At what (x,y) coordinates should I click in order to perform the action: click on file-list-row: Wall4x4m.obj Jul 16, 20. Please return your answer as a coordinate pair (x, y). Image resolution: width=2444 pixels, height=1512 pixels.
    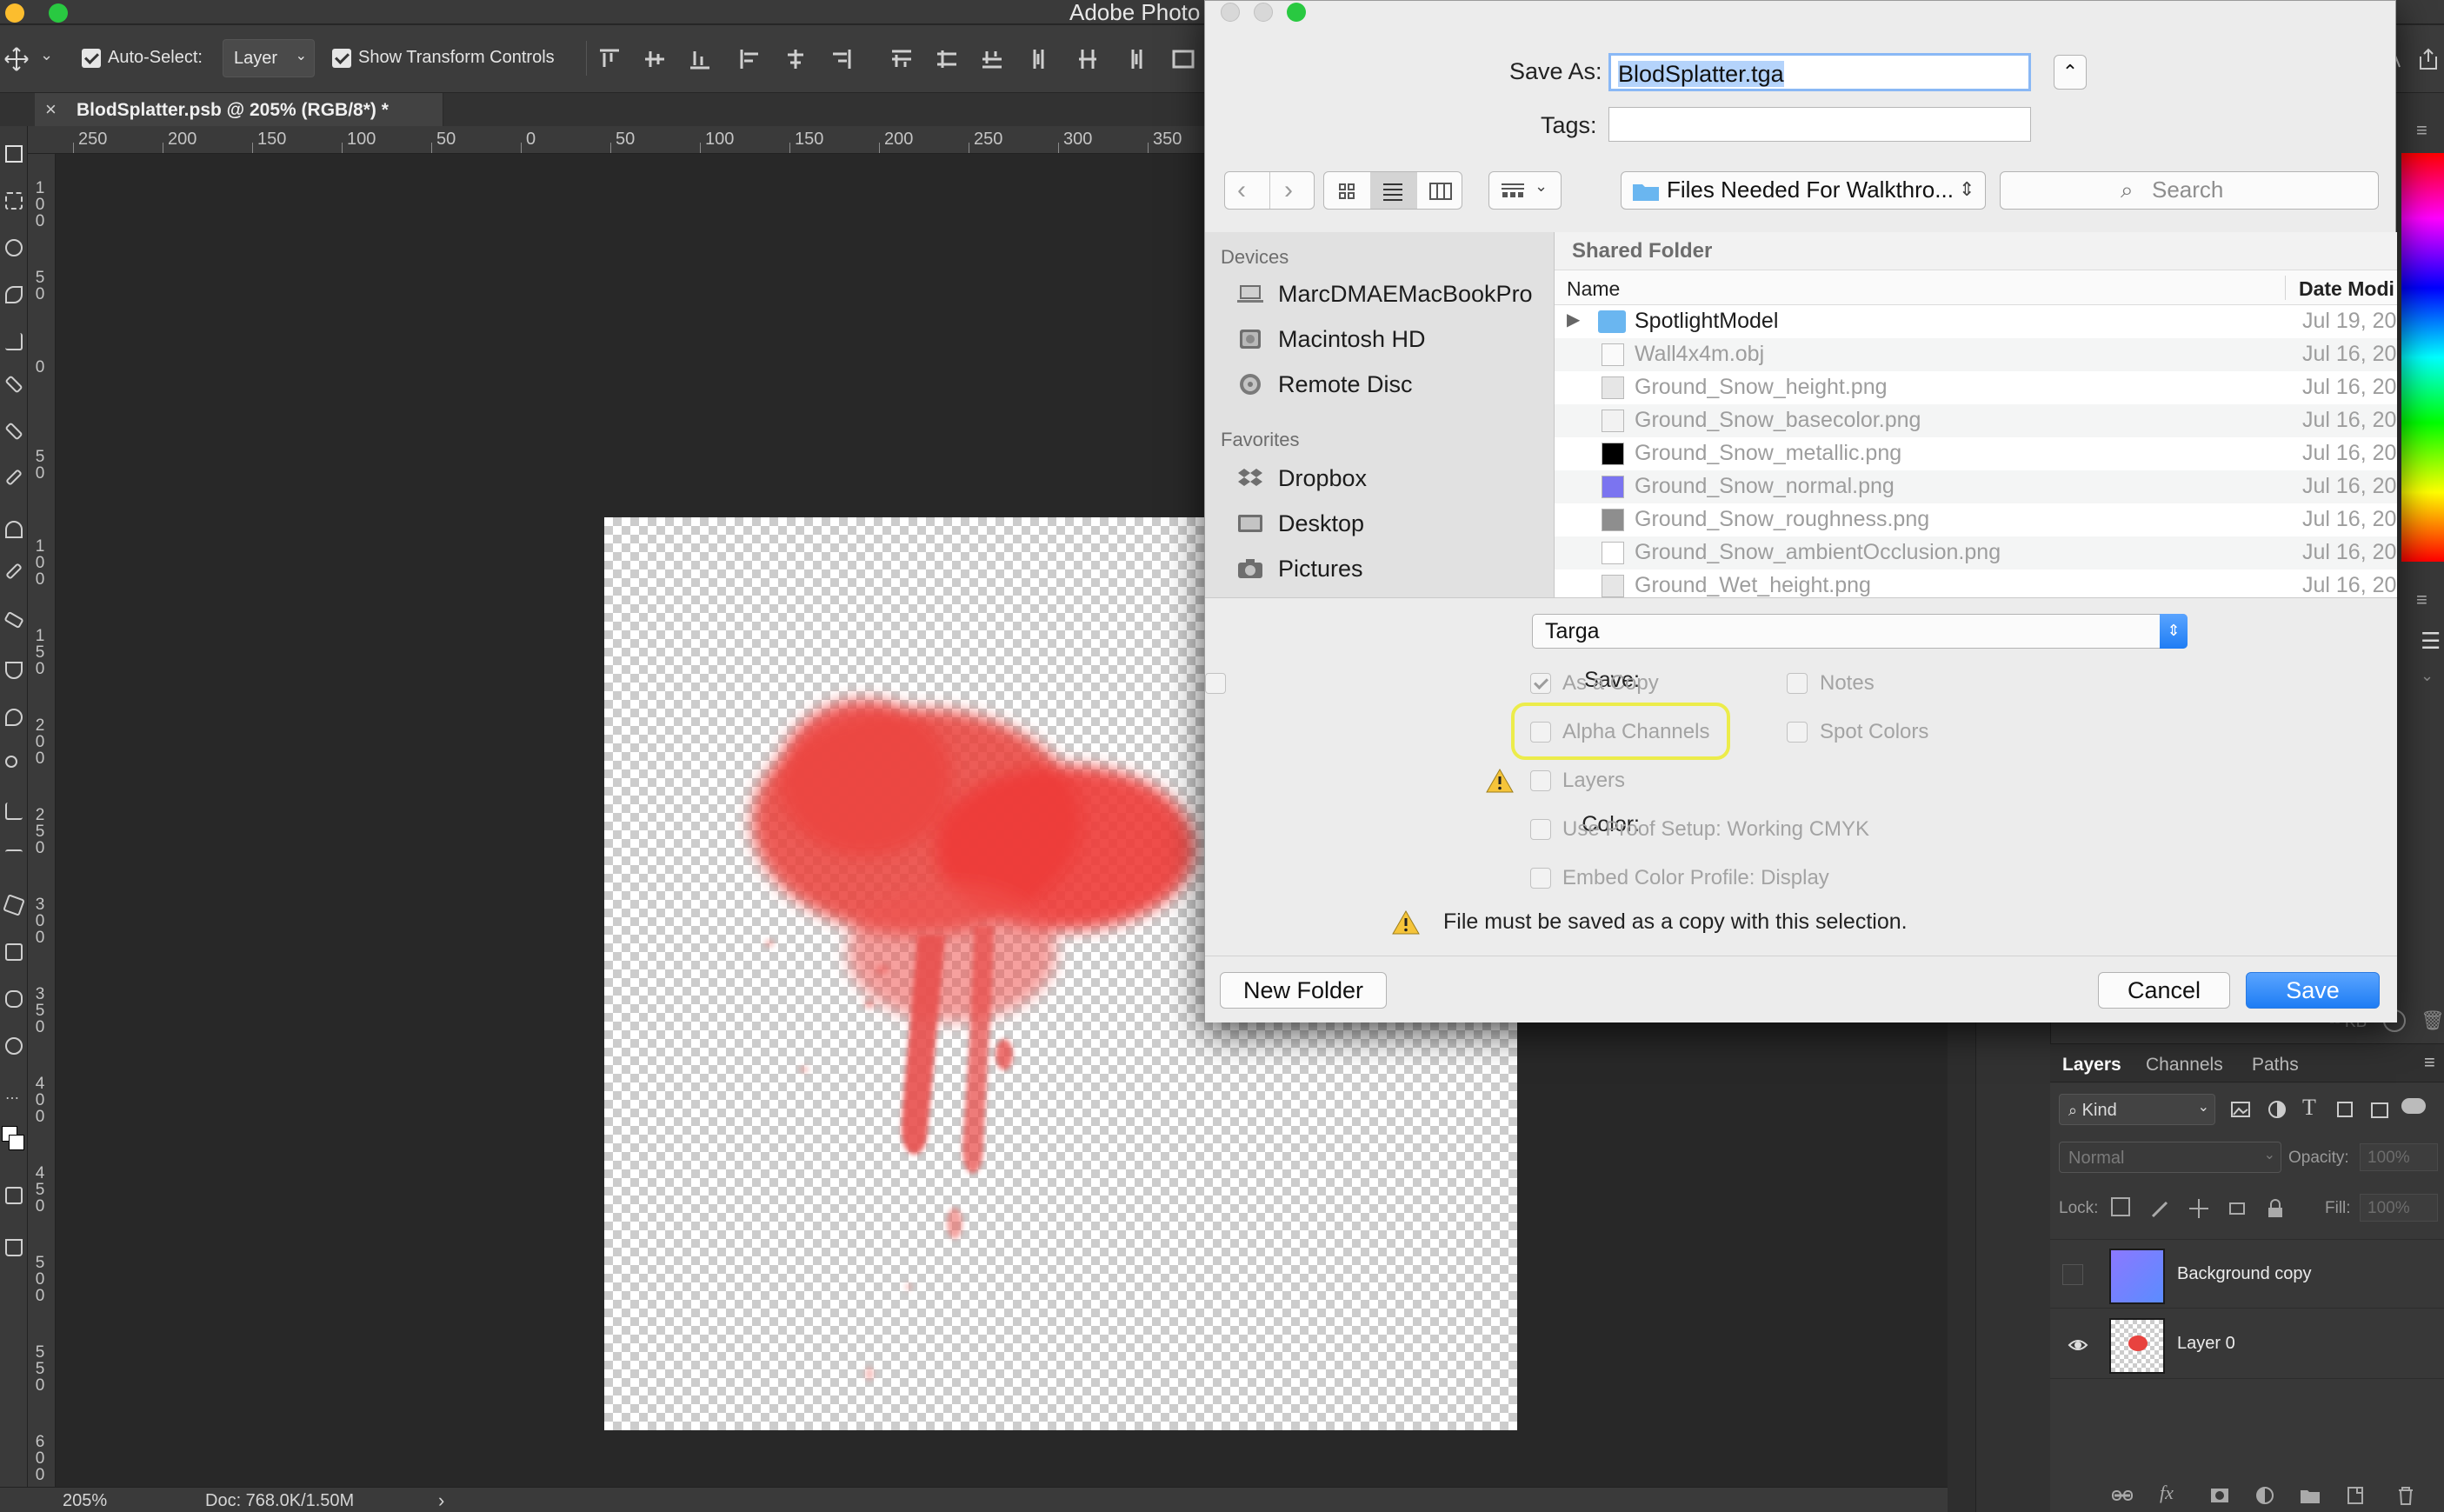
    Looking at the image, I should click on (1976, 354).